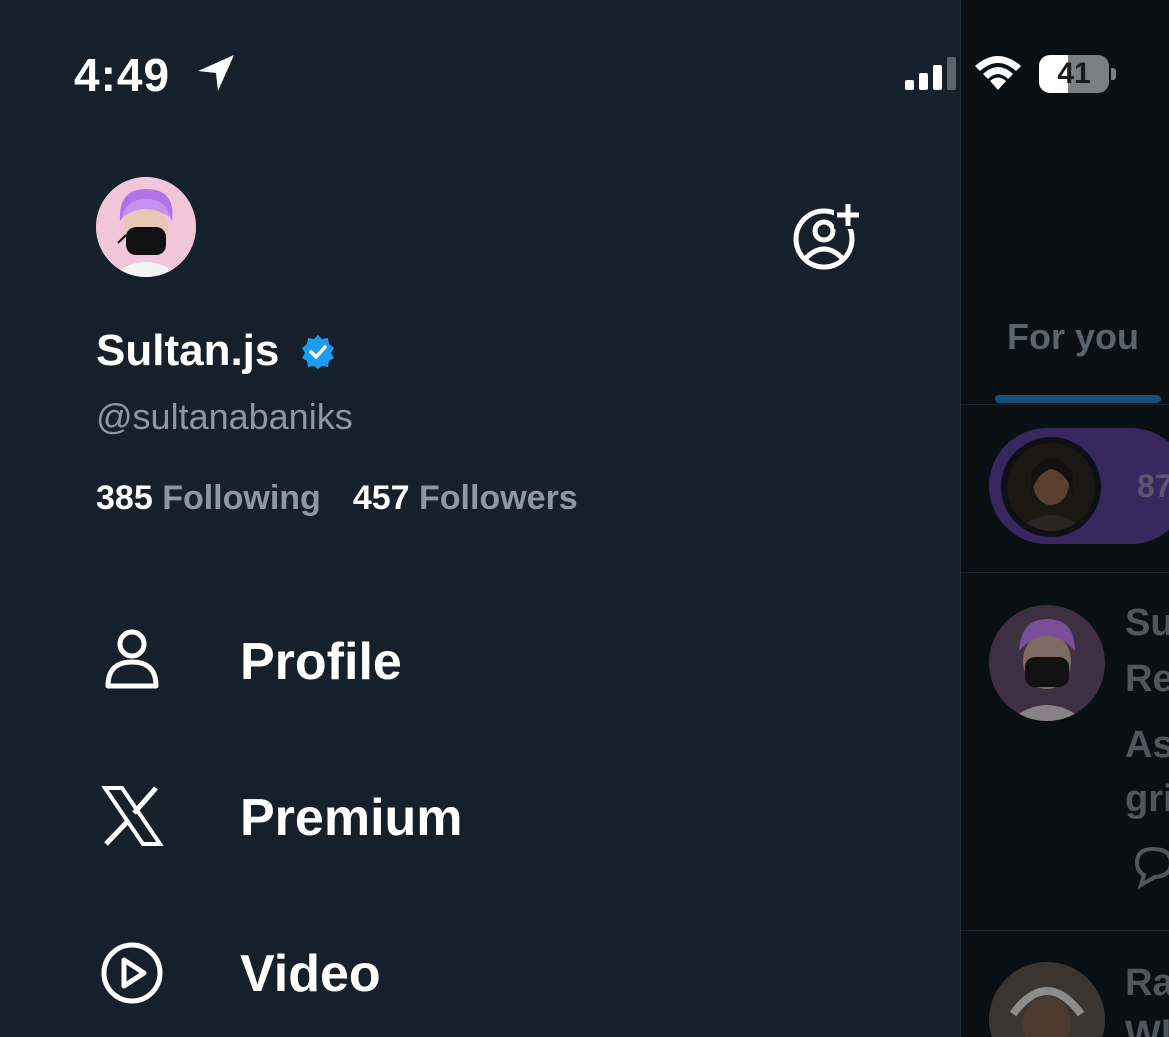 This screenshot has height=1037, width=1169. I want to click on reply-icon, so click(1149, 866).